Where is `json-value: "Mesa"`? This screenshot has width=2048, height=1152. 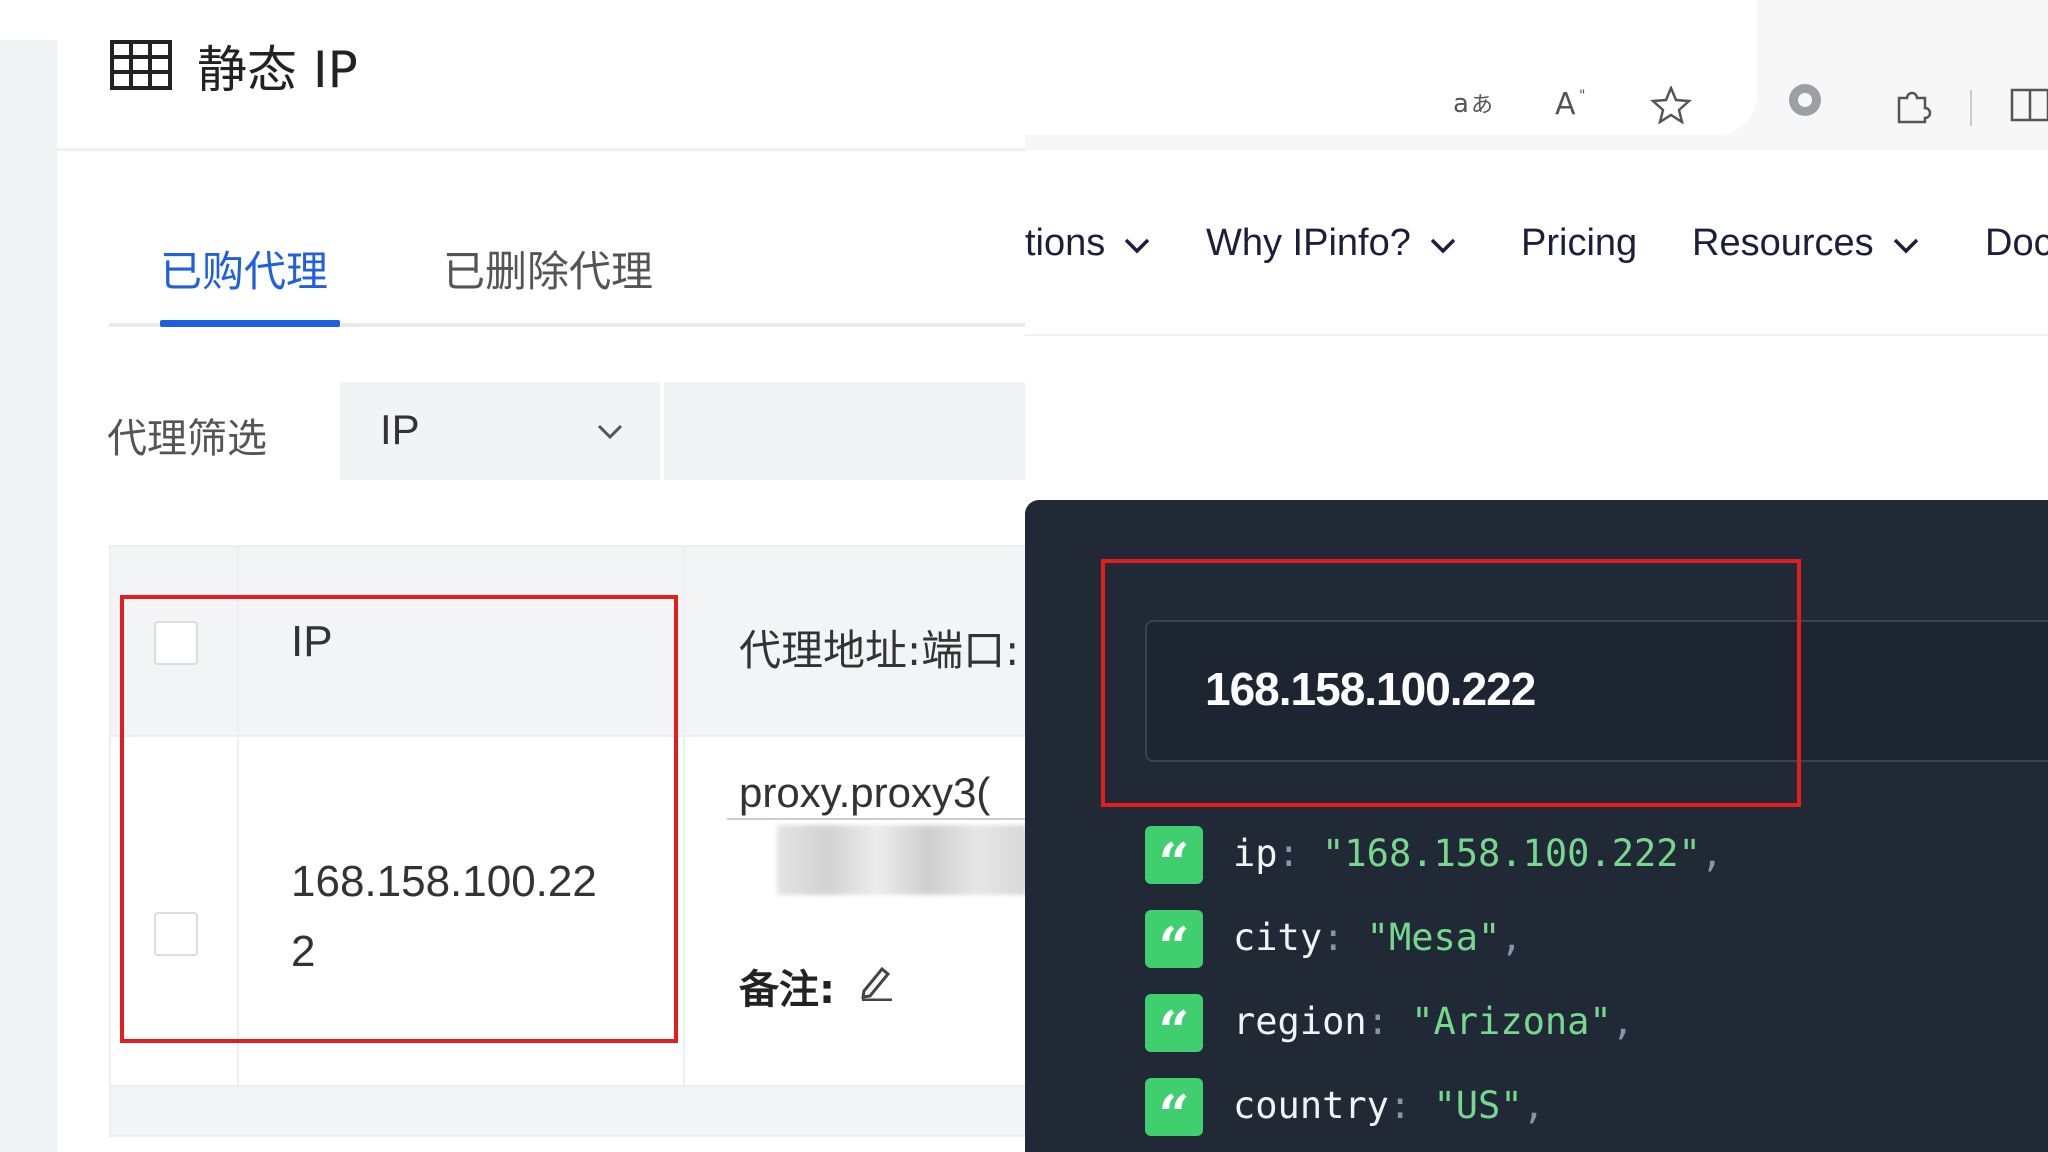
json-value: "Mesa" is located at coordinates (1433, 937).